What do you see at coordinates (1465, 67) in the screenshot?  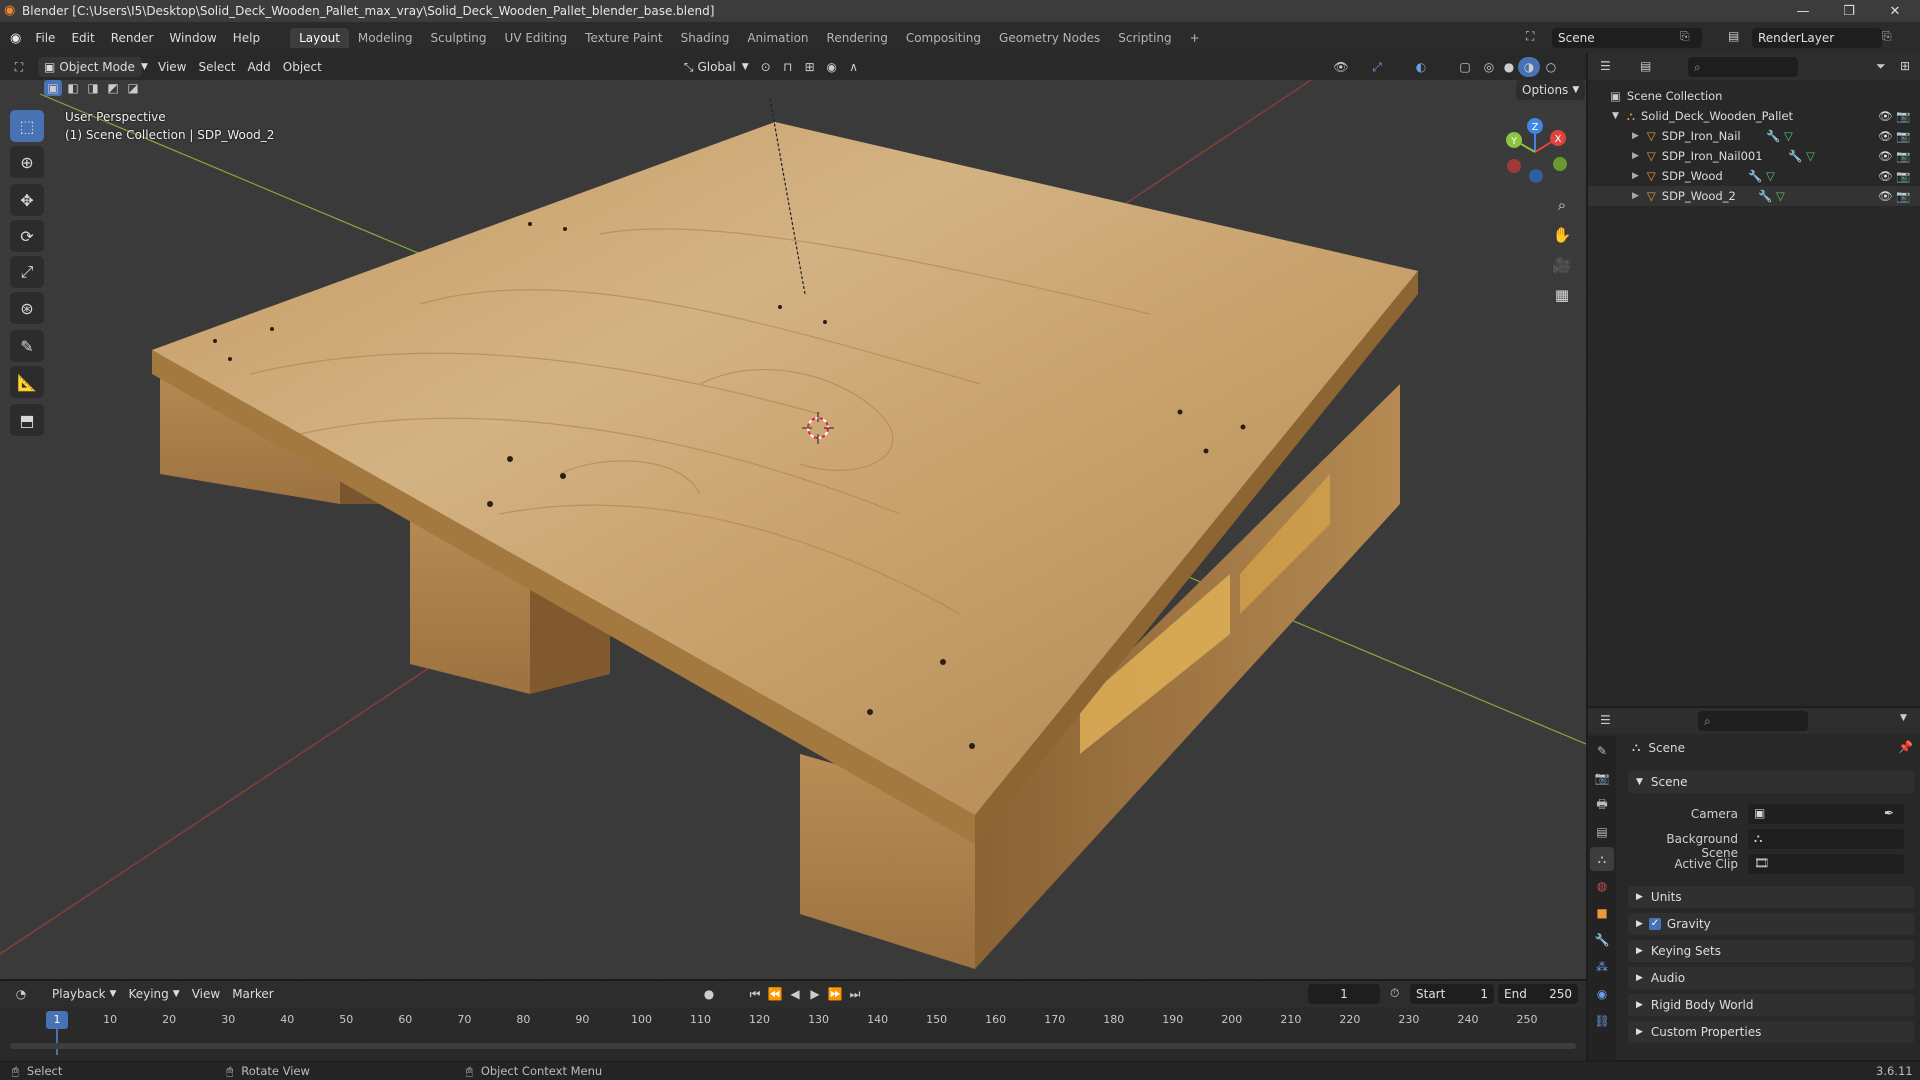 I see `xray-icon: ▢` at bounding box center [1465, 67].